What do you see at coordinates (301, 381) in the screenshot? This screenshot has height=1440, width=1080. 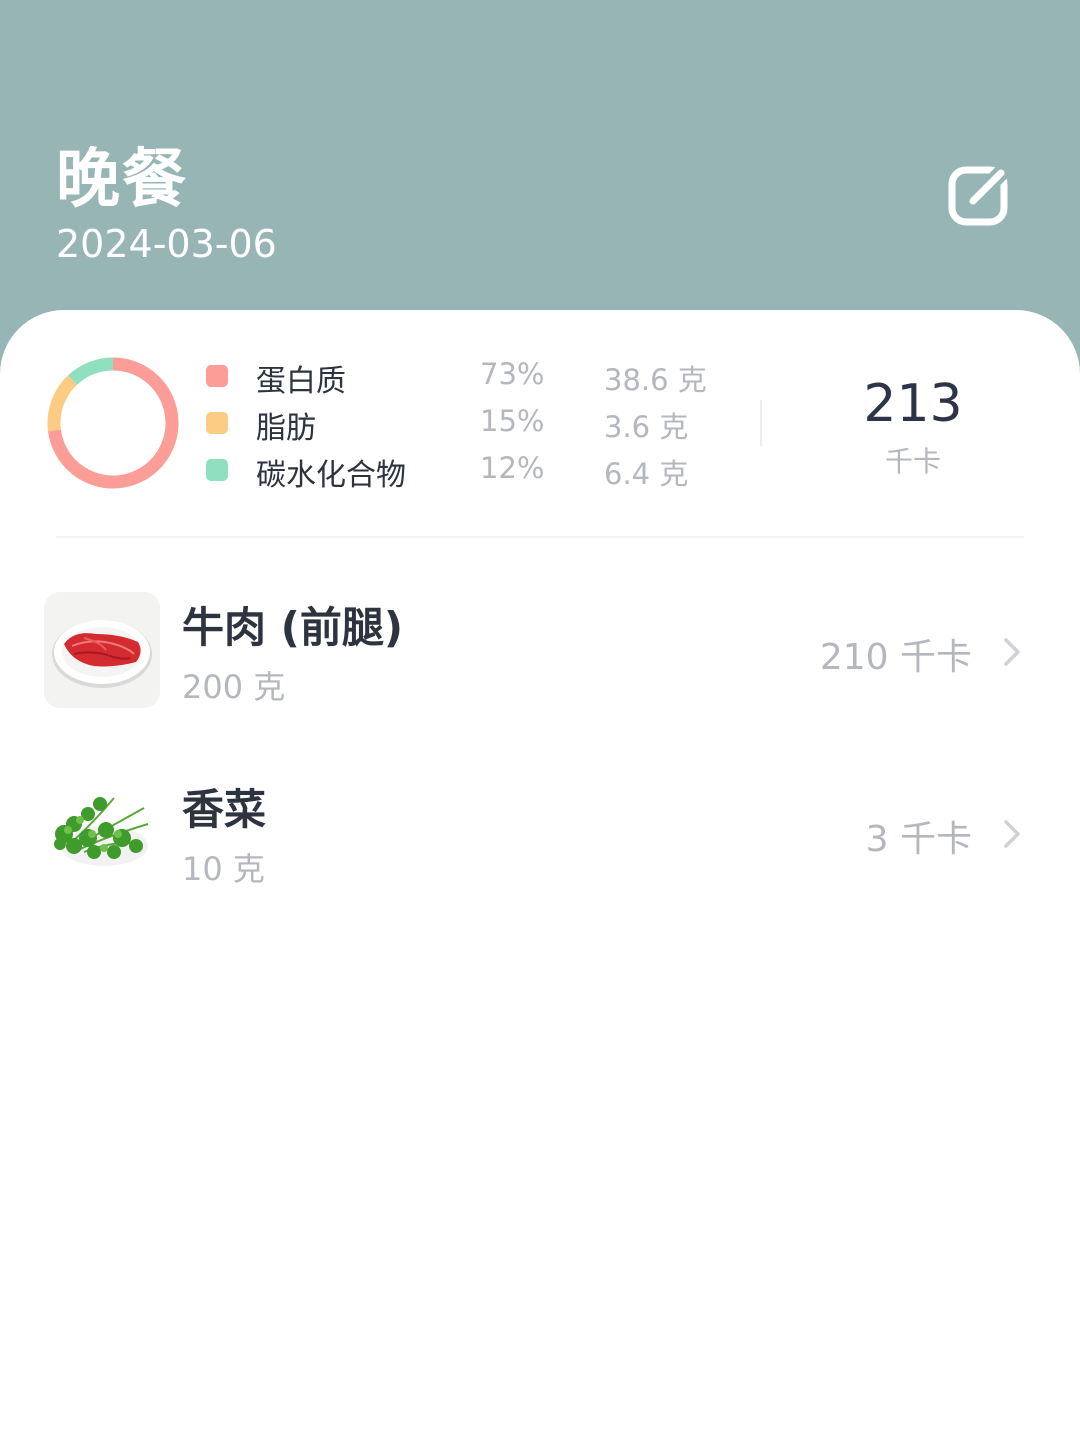 I see `legend-name: 蛋白质` at bounding box center [301, 381].